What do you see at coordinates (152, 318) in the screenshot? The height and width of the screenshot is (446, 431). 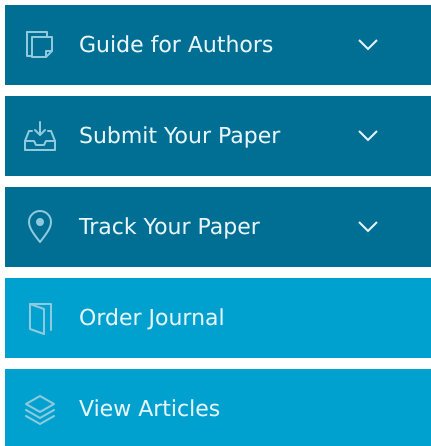 I see `menu-label: Order Journal` at bounding box center [152, 318].